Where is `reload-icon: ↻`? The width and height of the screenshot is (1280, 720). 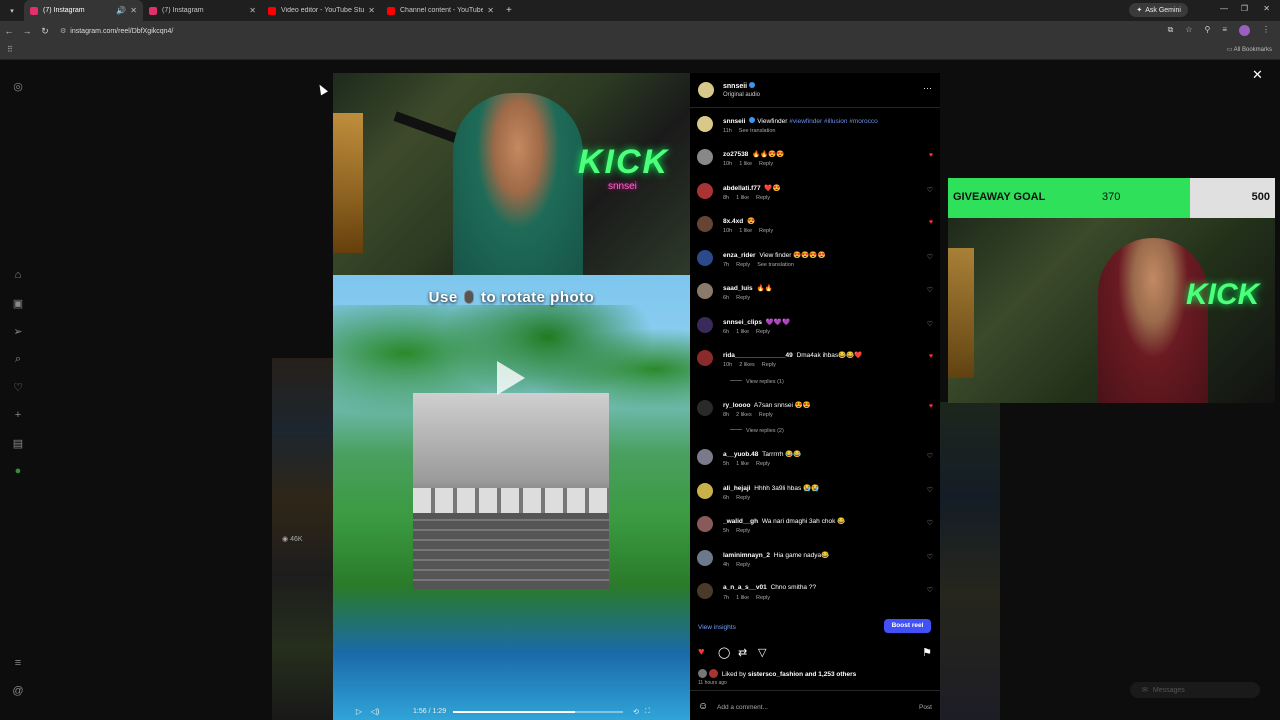 reload-icon: ↻ is located at coordinates (45, 31).